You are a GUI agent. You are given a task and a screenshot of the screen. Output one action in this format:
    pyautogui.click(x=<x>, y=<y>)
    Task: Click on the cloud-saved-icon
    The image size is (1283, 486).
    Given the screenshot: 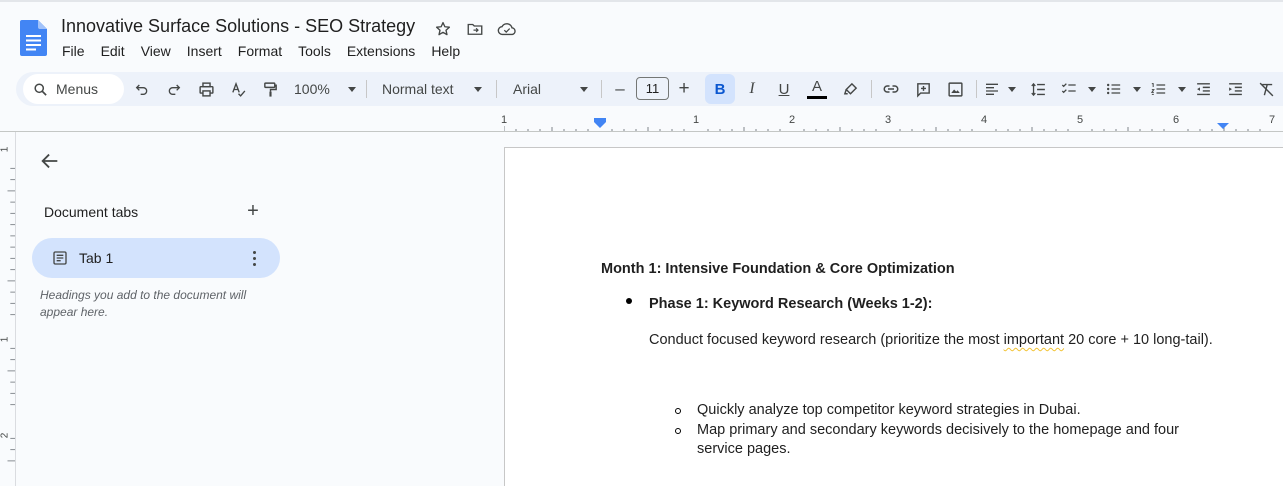 What is the action you would take?
    pyautogui.click(x=507, y=29)
    